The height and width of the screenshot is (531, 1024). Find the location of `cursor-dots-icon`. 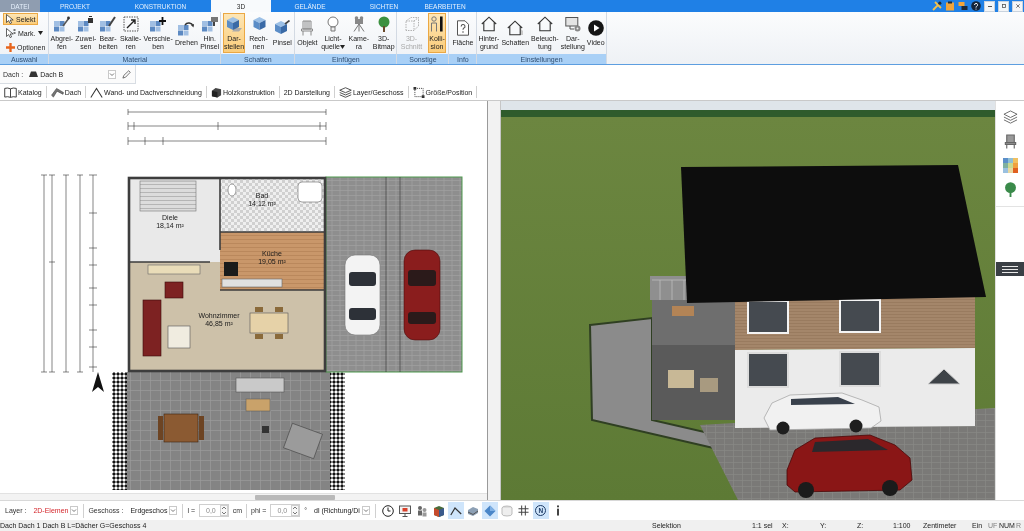

cursor-dots-icon is located at coordinates (11, 33).